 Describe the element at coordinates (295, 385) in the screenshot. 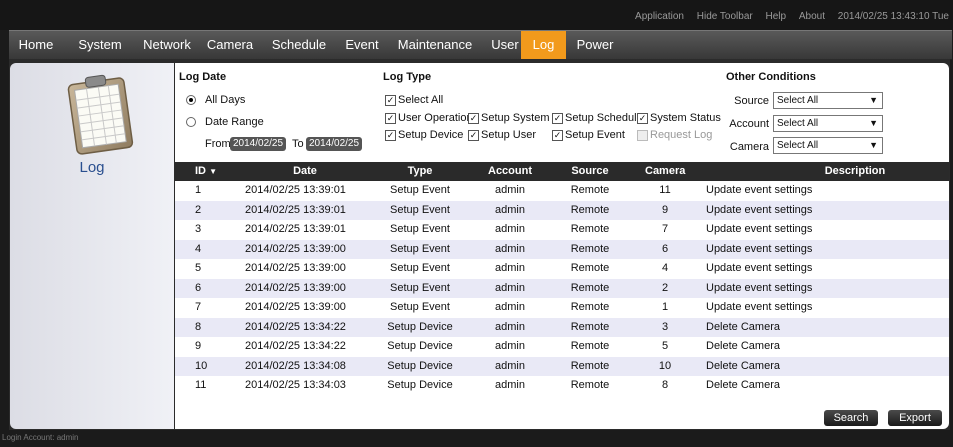

I see `cell-date: 2014/02/25 13:34:03` at that location.